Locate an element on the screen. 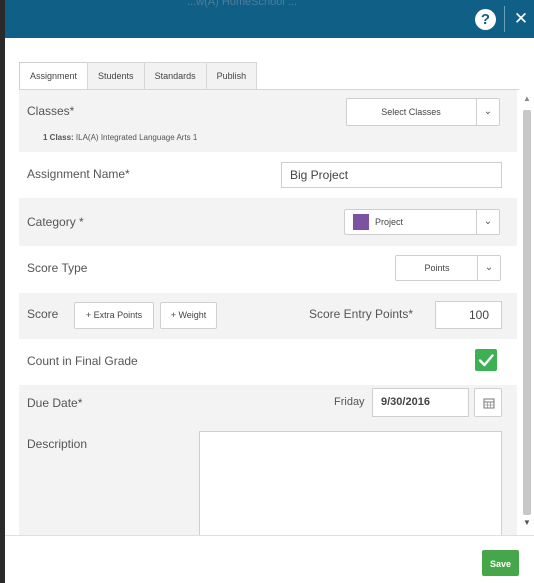 The height and width of the screenshot is (583, 534). tab-standards: Standards is located at coordinates (175, 75).